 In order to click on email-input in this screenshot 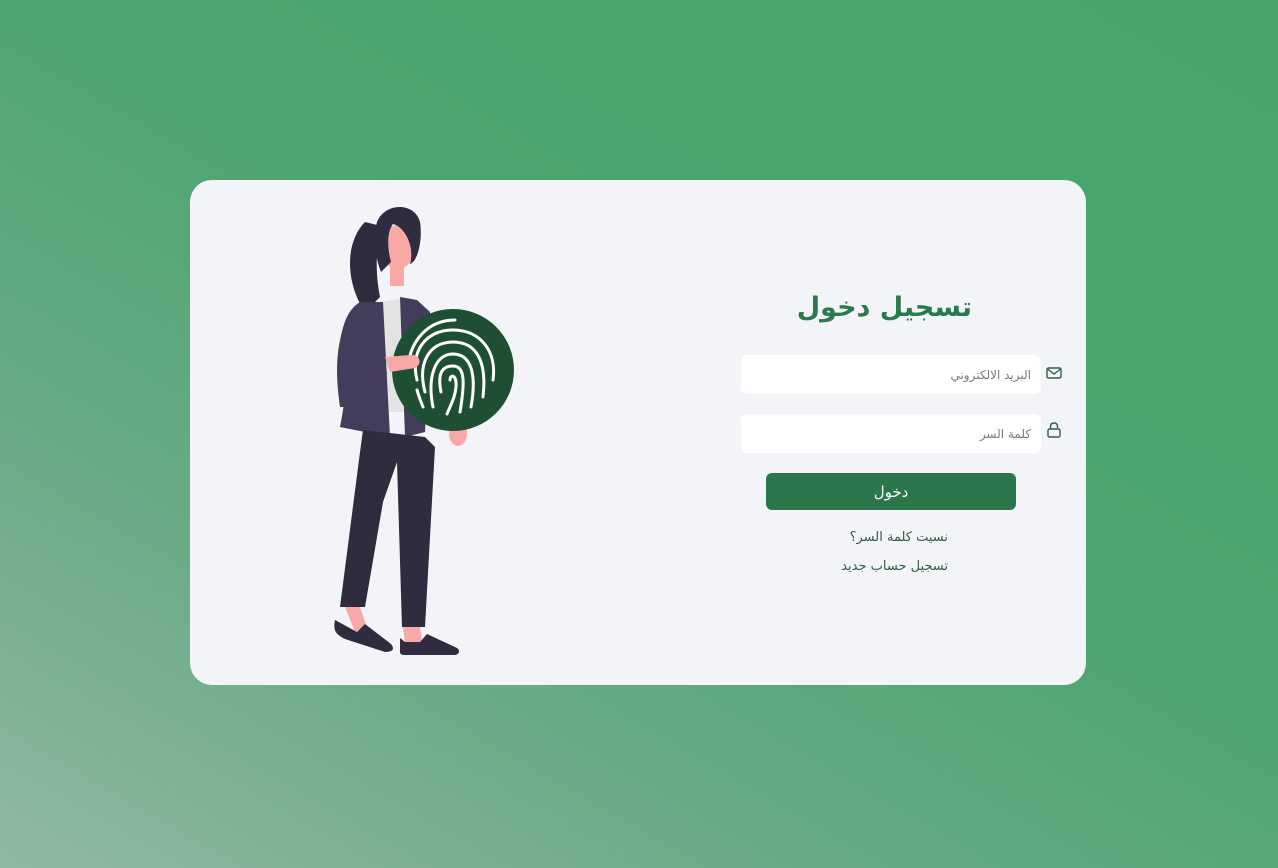, I will do `click(891, 374)`.